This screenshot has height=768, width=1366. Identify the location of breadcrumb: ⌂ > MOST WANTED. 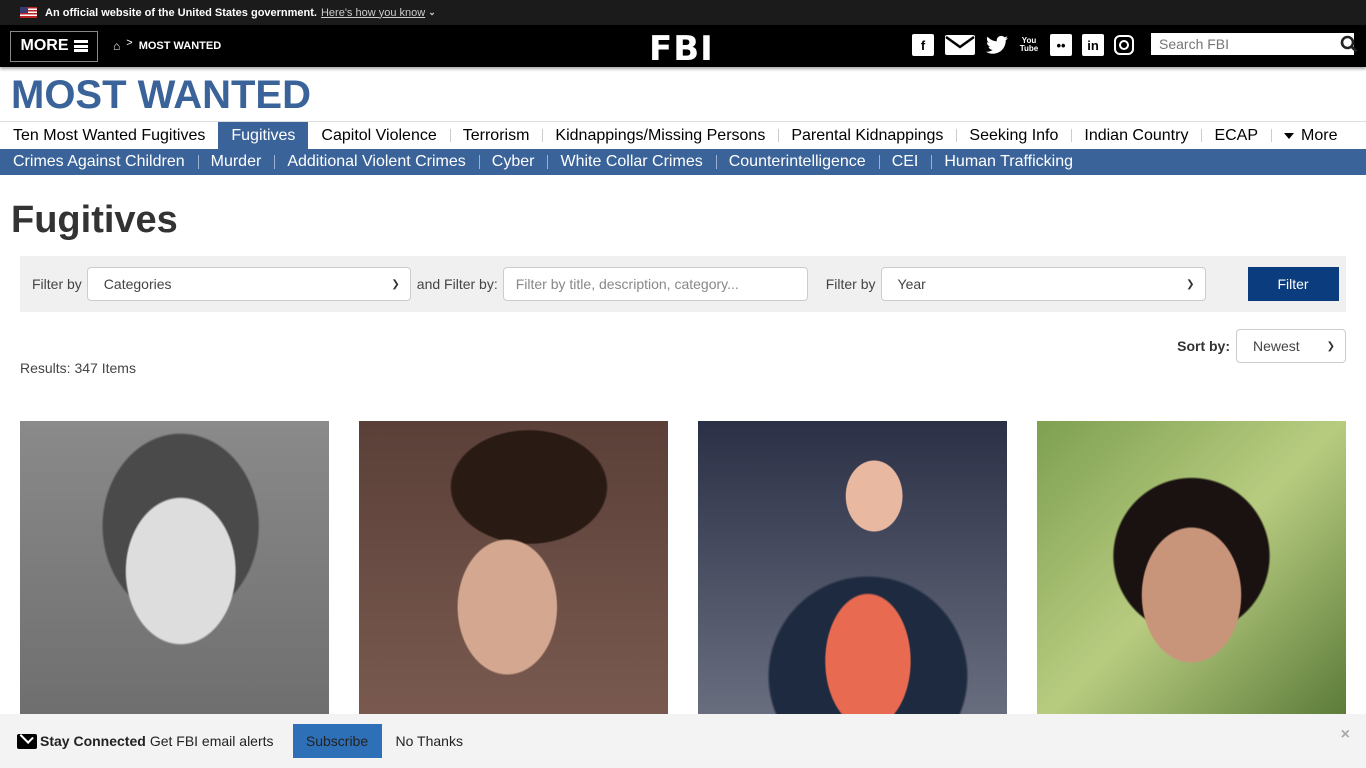
(167, 45).